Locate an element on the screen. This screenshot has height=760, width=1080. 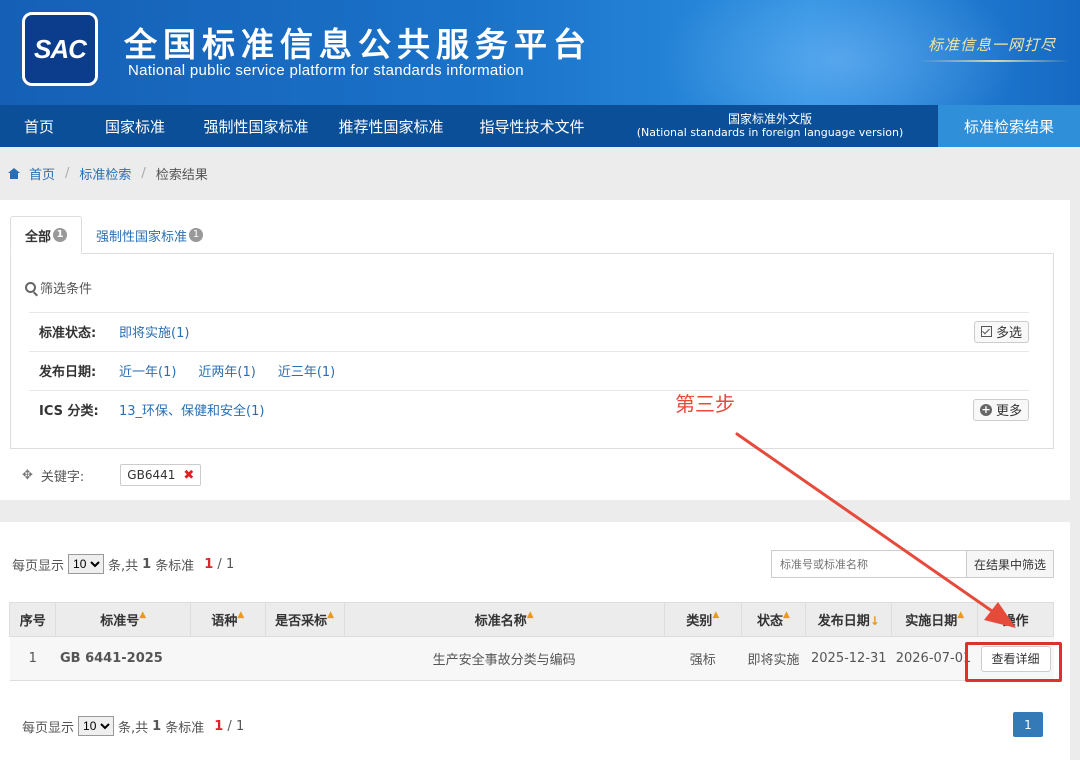
std-number-link: GB 6441-2025 is located at coordinates (123, 658).